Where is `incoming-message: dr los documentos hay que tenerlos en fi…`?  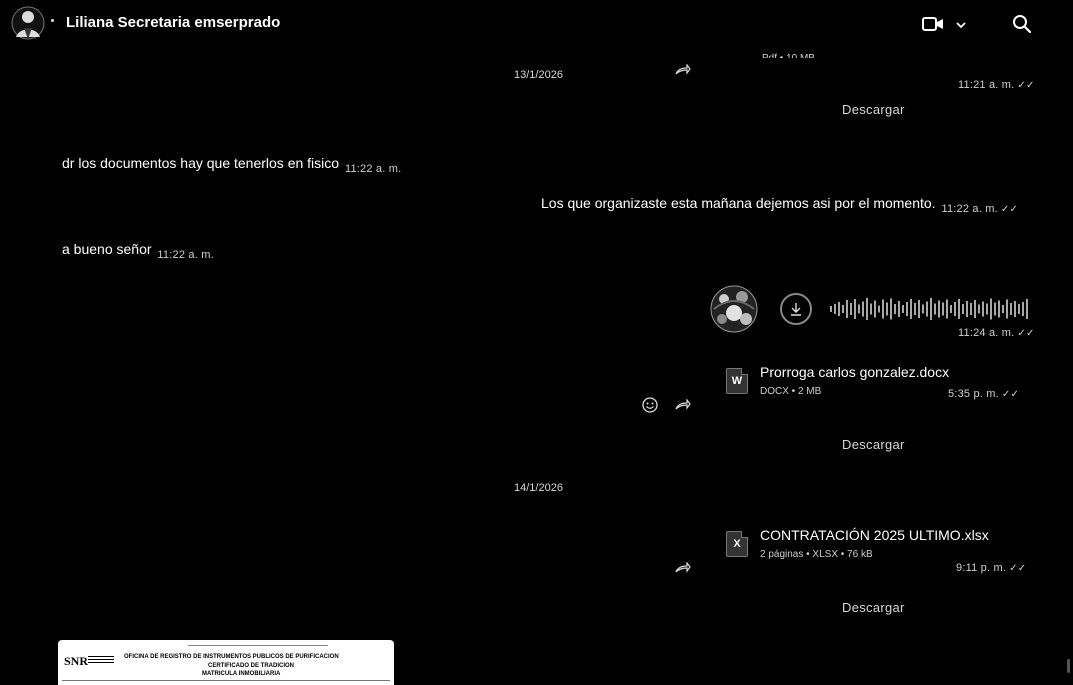
incoming-message: dr los documentos hay que tenerlos en fi… is located at coordinates (231, 165).